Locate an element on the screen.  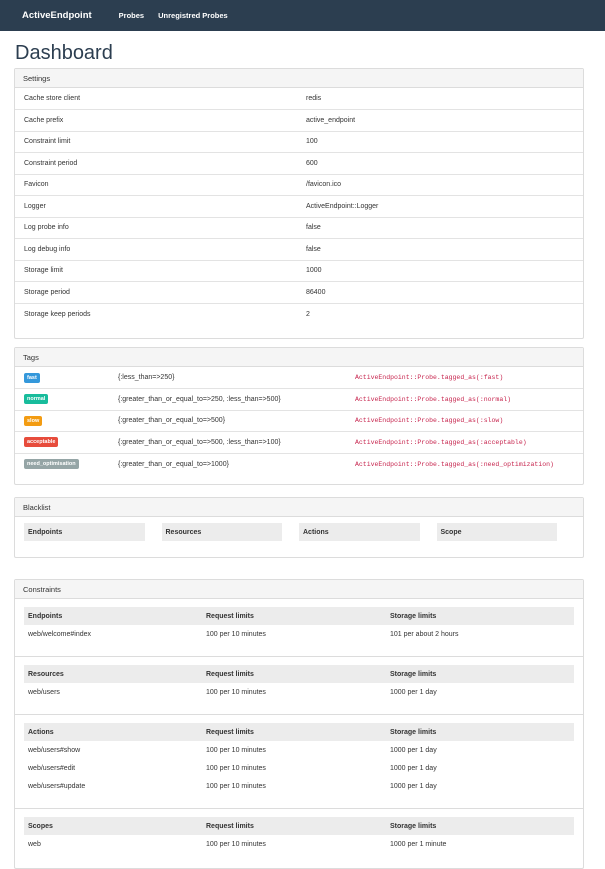
tag-code-cell: ActiveEndpoint::Probe.tagged_as(:normal) is located at coordinates (469, 399).